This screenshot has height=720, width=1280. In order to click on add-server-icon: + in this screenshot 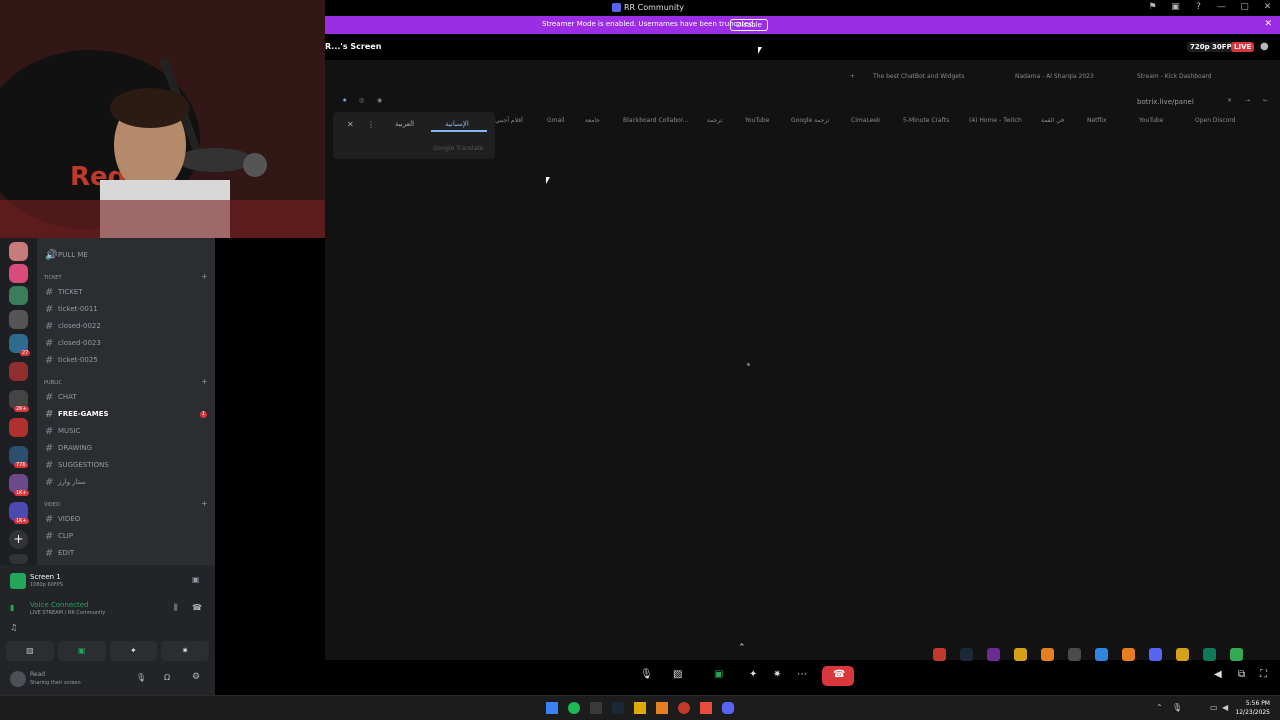, I will do `click(18, 539)`.